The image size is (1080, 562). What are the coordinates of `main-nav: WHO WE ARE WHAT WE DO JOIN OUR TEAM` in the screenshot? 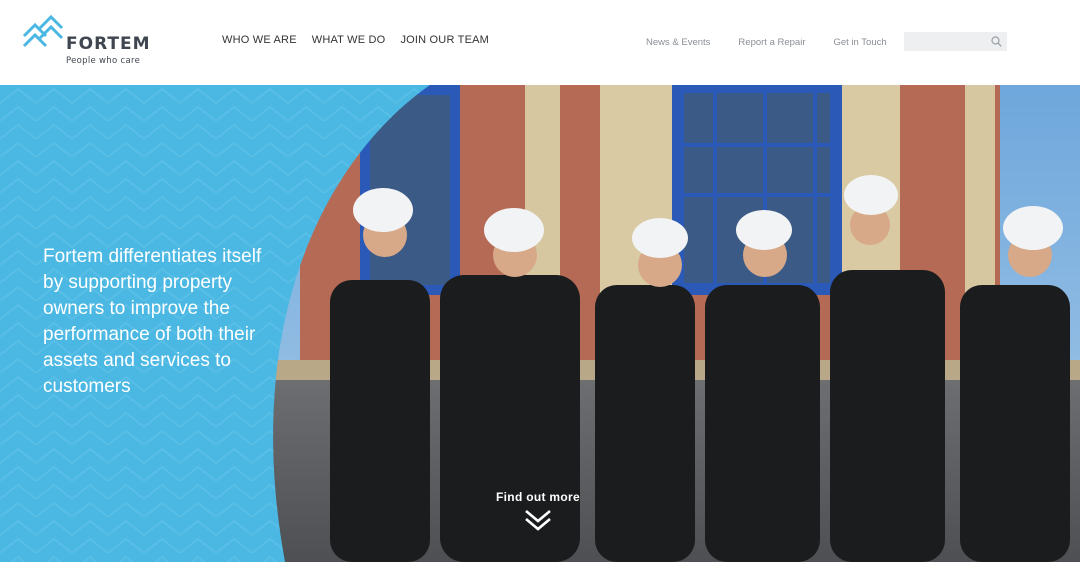 It's located at (355, 40).